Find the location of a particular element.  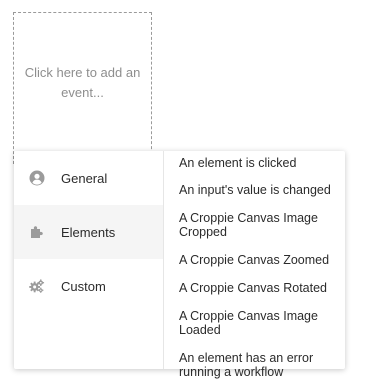

event-option: An input's value is changed is located at coordinates (259, 190).